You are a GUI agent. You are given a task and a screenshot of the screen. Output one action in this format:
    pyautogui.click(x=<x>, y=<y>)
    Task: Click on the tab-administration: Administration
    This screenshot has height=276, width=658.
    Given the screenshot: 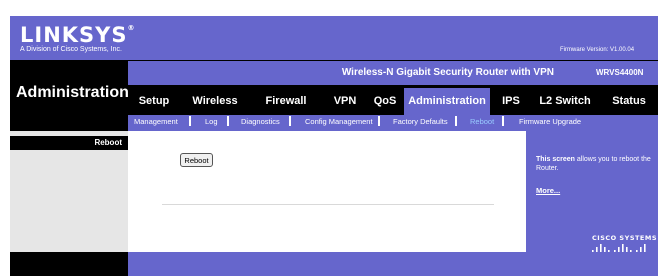 What is the action you would take?
    pyautogui.click(x=447, y=101)
    